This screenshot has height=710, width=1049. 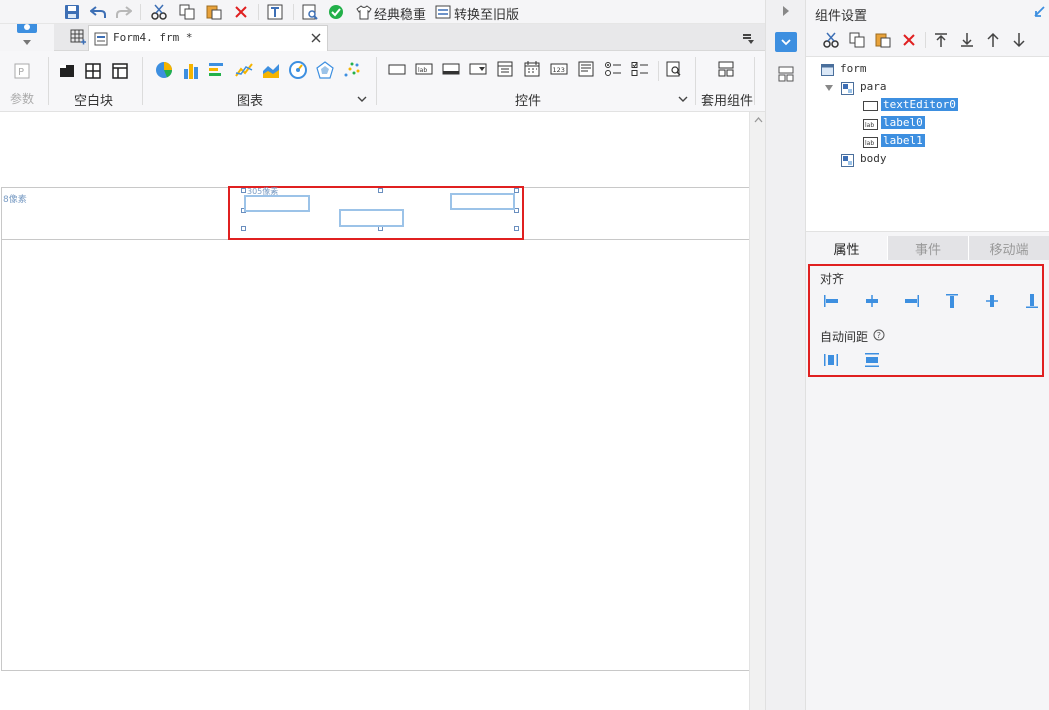 What do you see at coordinates (786, 74) in the screenshot?
I see `layout-panel-icon` at bounding box center [786, 74].